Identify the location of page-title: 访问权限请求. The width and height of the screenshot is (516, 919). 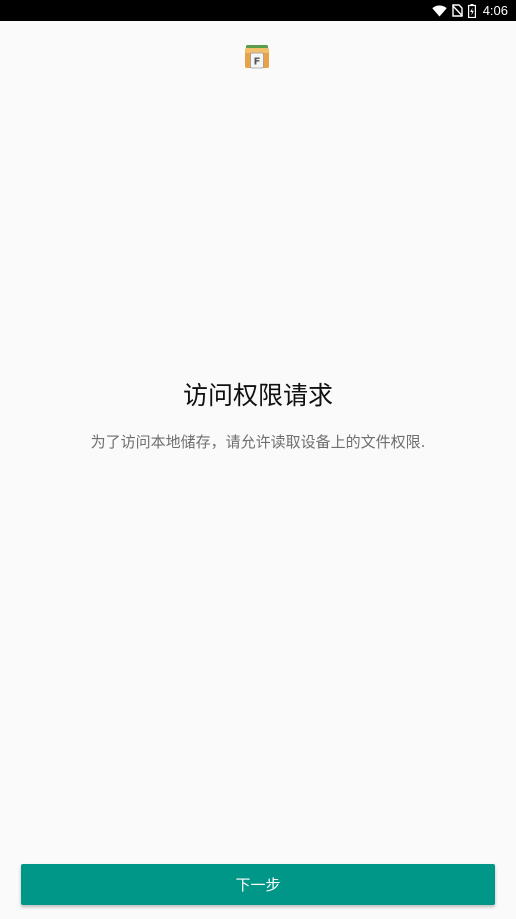
(257, 395).